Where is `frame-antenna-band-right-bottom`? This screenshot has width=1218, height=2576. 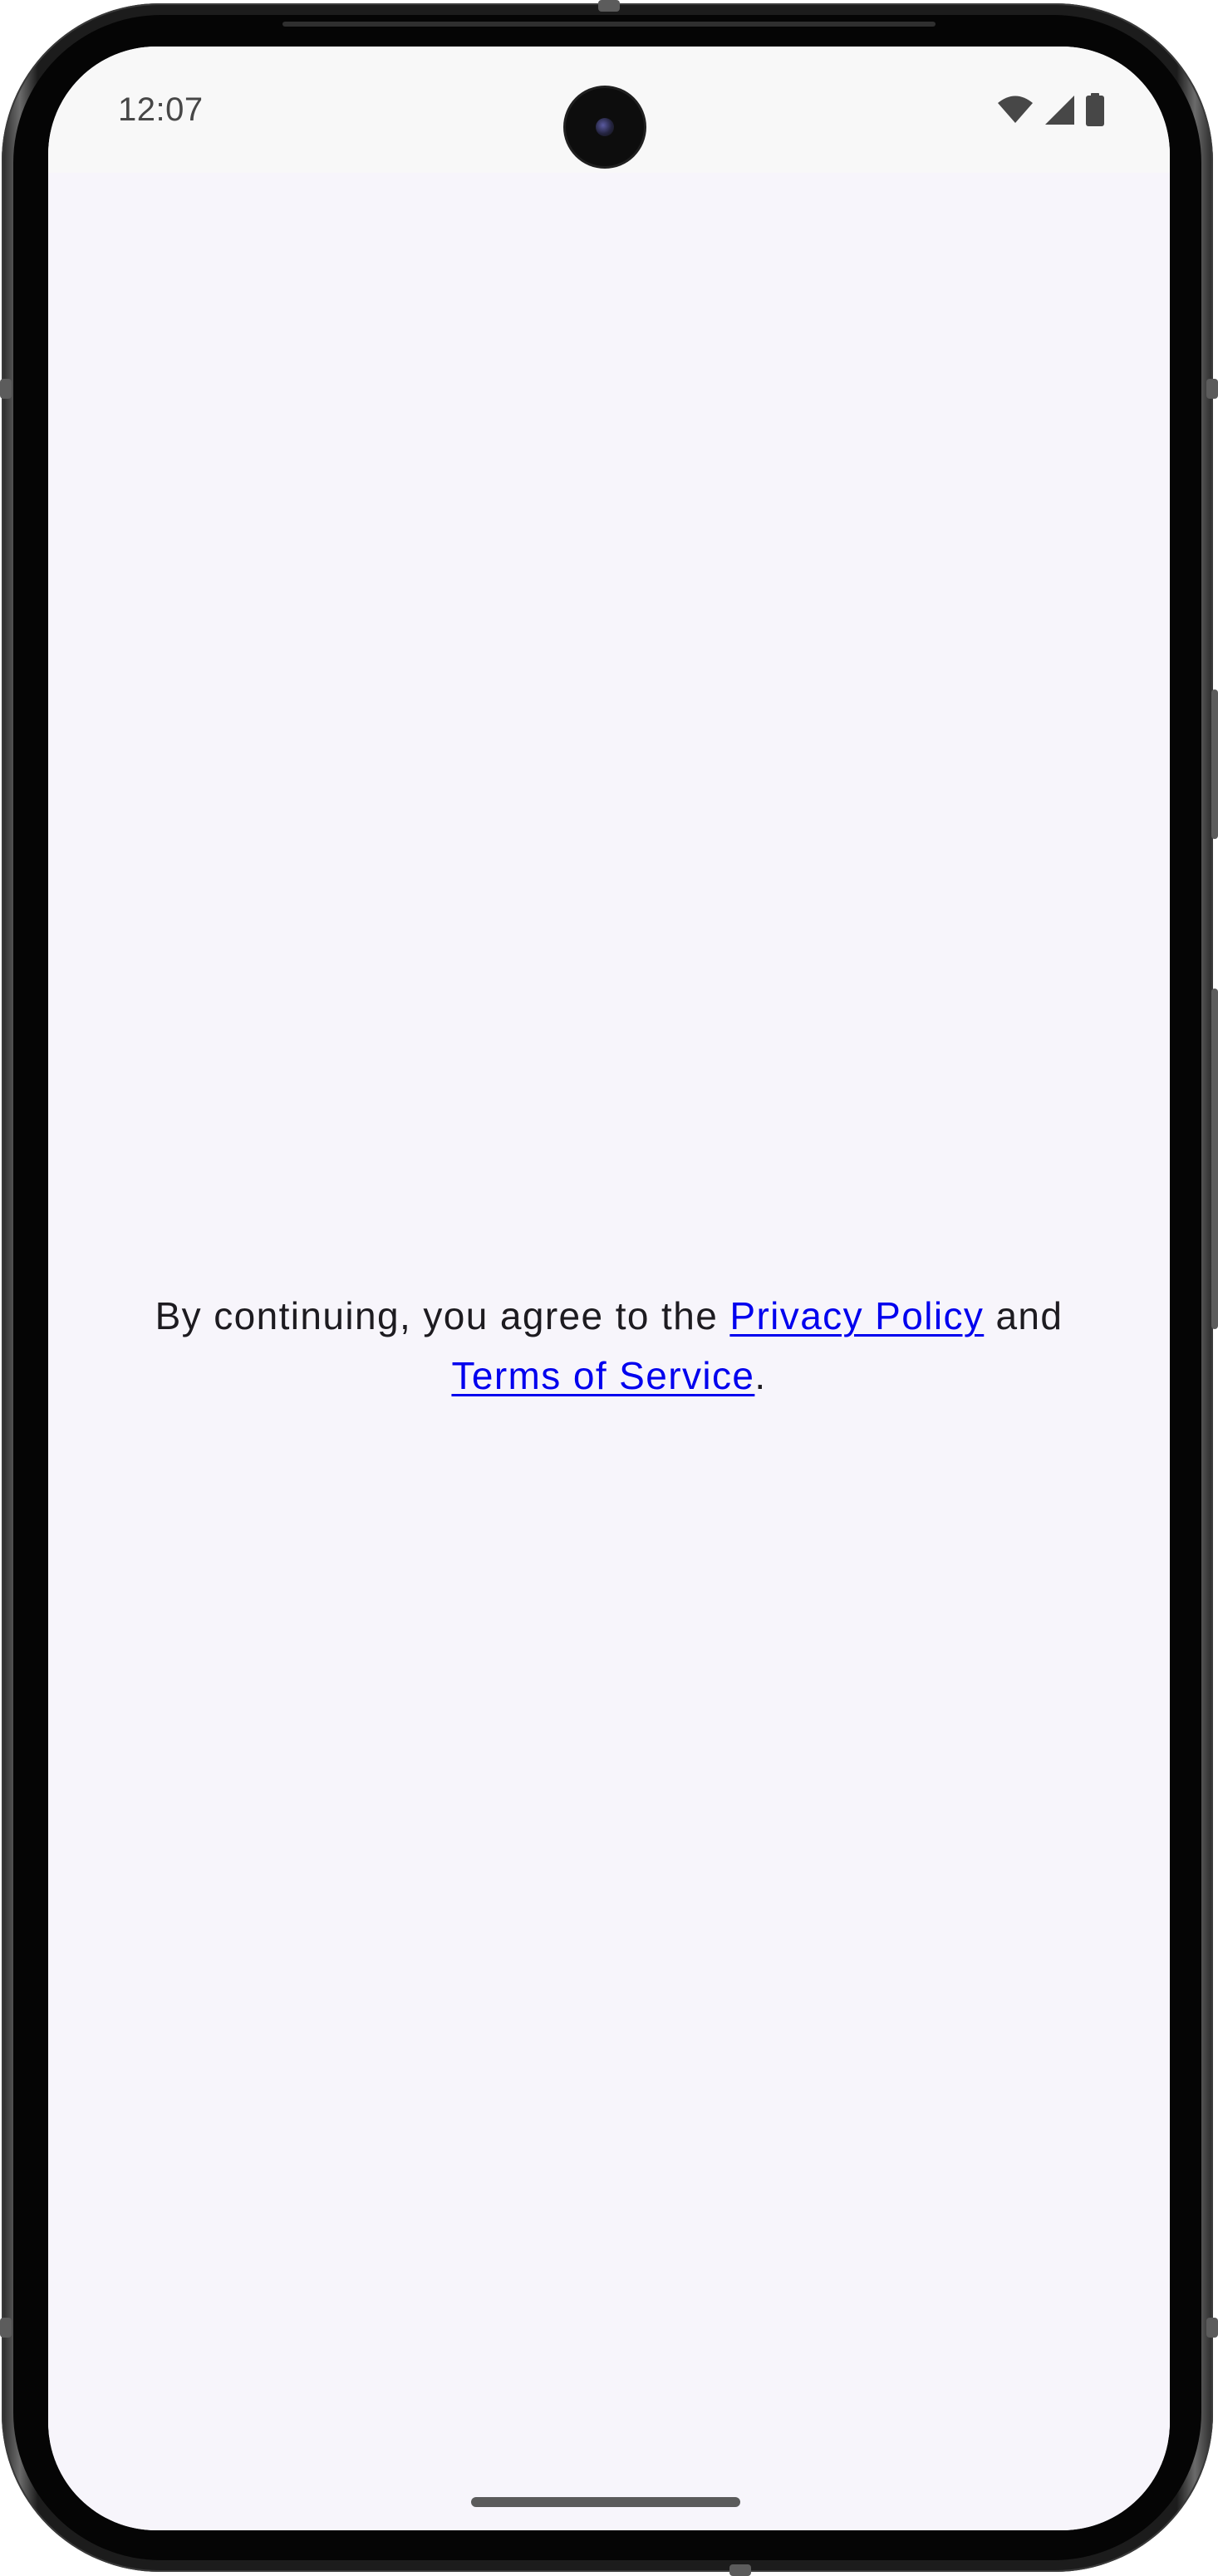 frame-antenna-band-right-bottom is located at coordinates (1212, 2328).